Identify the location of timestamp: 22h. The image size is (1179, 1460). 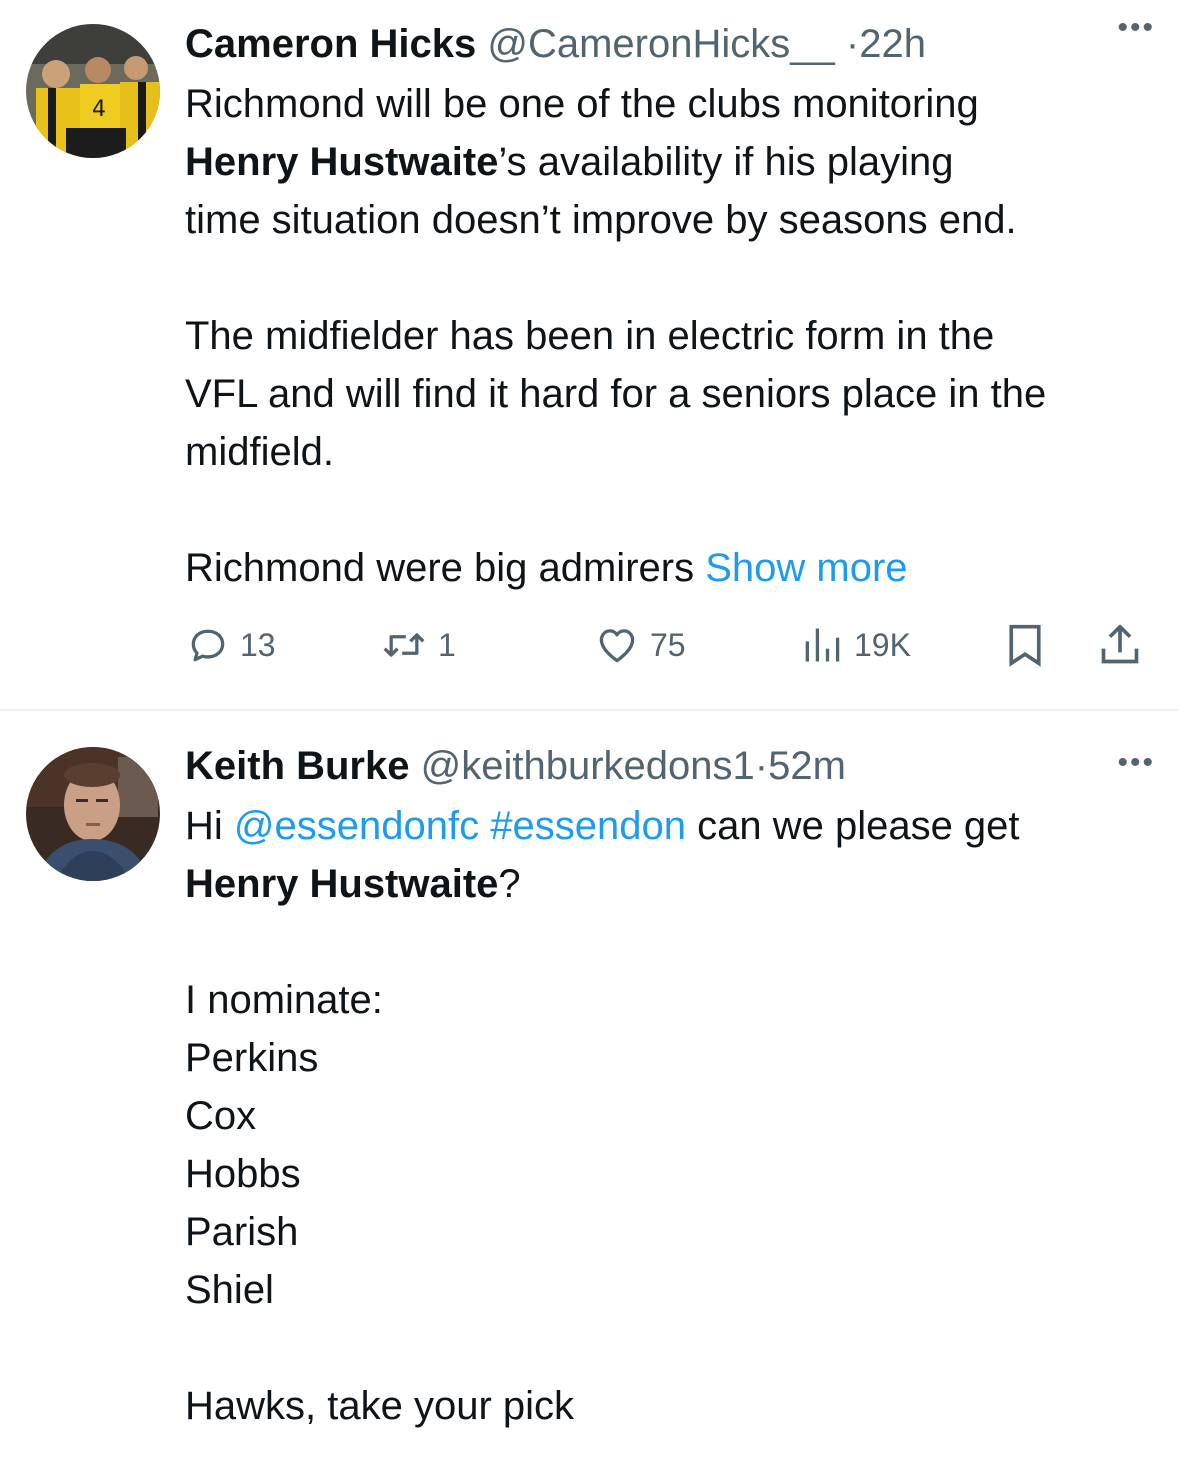
(892, 44).